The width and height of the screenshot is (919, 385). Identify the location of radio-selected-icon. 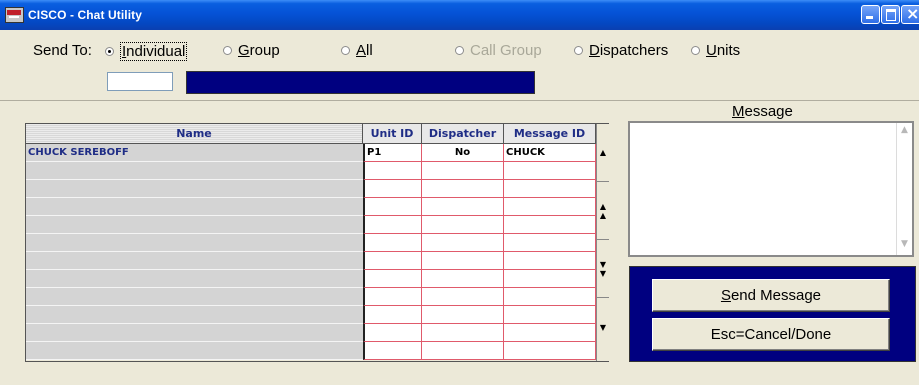
(109, 51).